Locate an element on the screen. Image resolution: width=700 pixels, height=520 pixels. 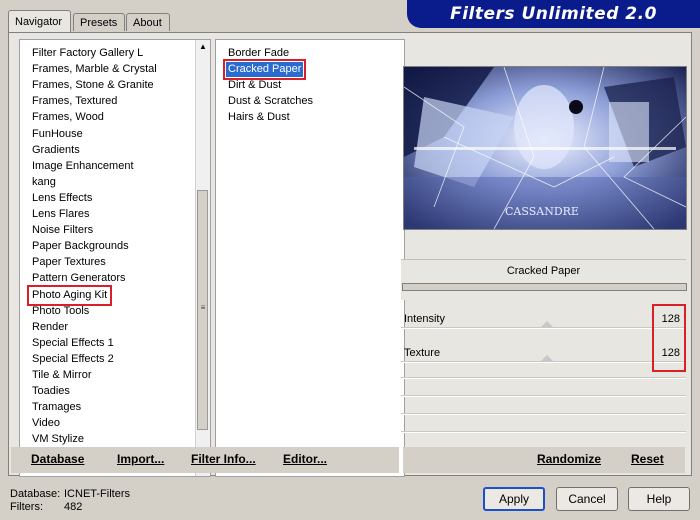
category-scrollbar: ▲ ≡ ▼ is located at coordinates (202, 258).